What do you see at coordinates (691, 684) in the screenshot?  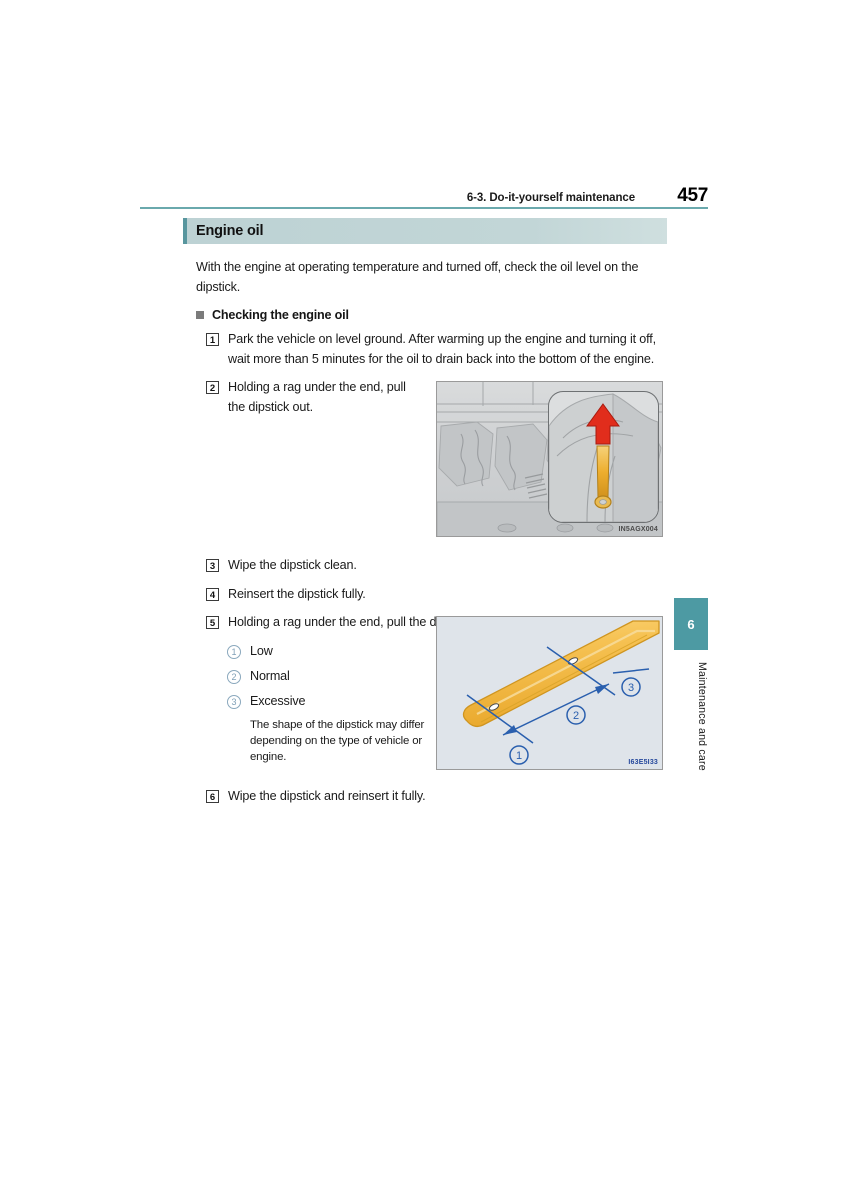 I see `chapter-side-tab: 6 Maintenance and care` at bounding box center [691, 684].